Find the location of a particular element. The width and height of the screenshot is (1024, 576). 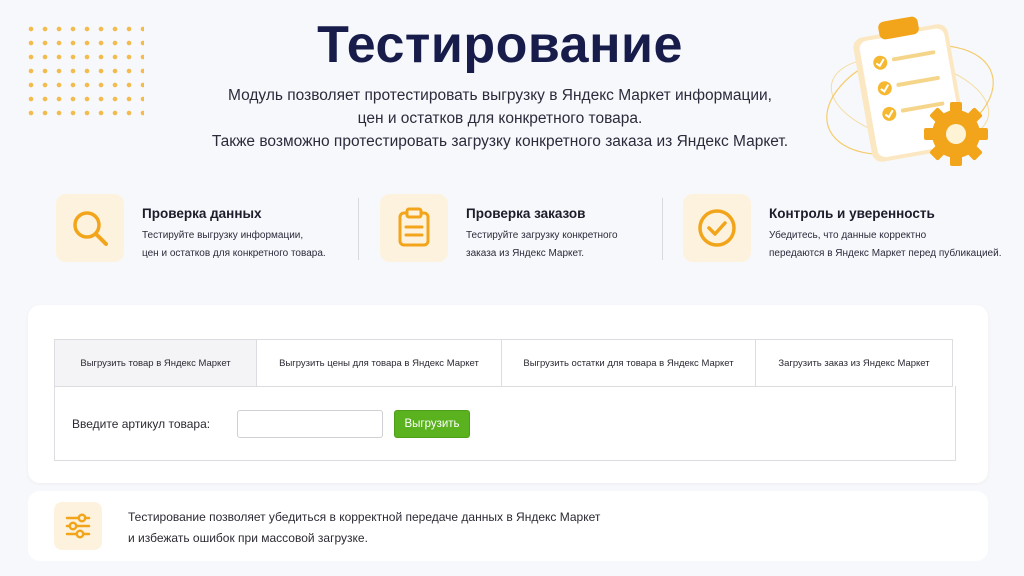

feature-title: Проверка данных is located at coordinates (202, 213).